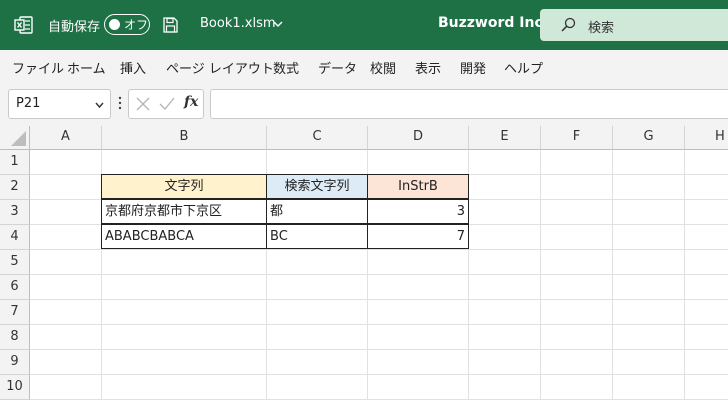  What do you see at coordinates (505, 138) in the screenshot?
I see `column-header-e: E` at bounding box center [505, 138].